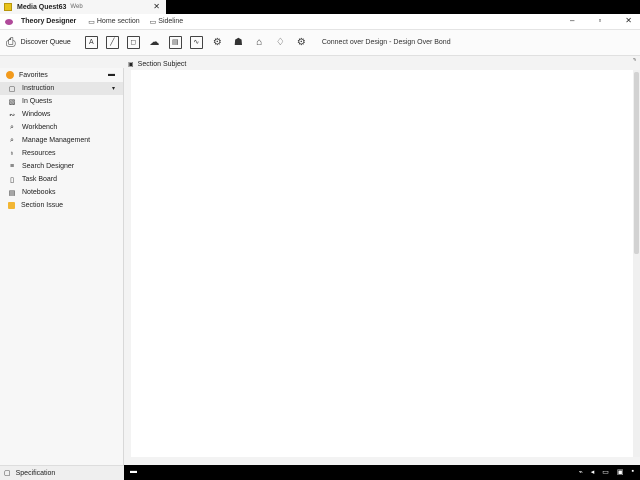  Describe the element at coordinates (386, 42) in the screenshot. I see `toolbar-status-text: Connect over Design - Design Over Bond` at that location.